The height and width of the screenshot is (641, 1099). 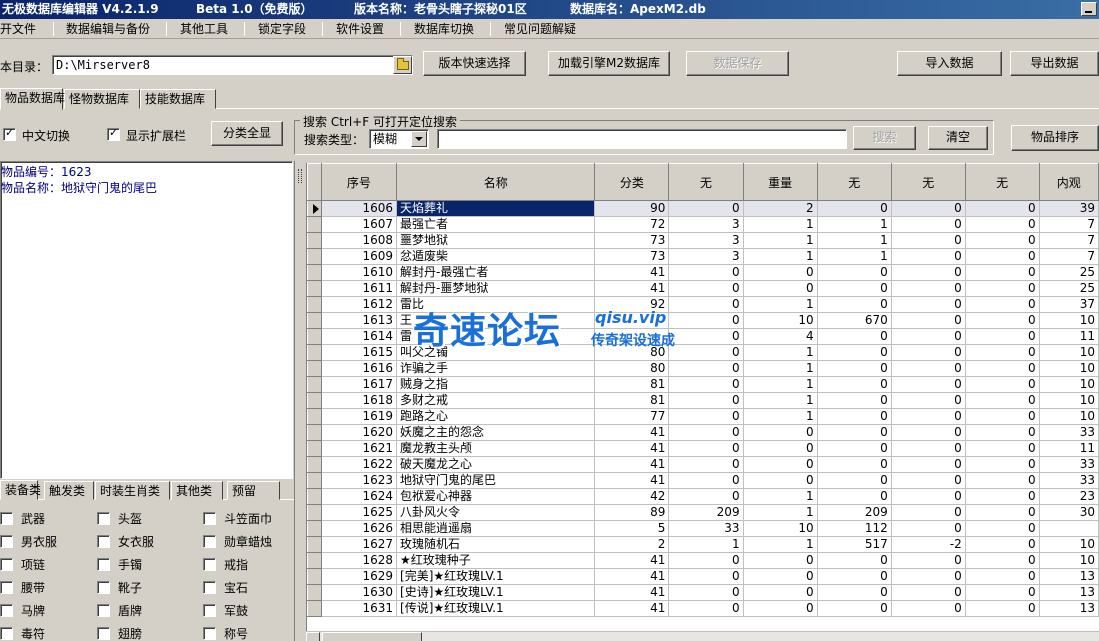 What do you see at coordinates (632, 544) in the screenshot?
I see `table-cell: 2` at bounding box center [632, 544].